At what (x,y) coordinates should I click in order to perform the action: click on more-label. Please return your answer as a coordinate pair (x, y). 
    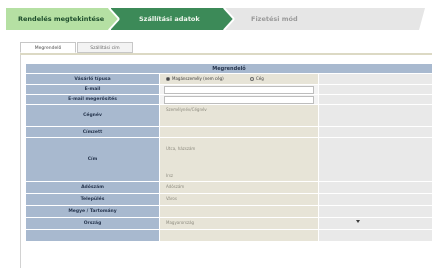
    Looking at the image, I should click on (92, 235).